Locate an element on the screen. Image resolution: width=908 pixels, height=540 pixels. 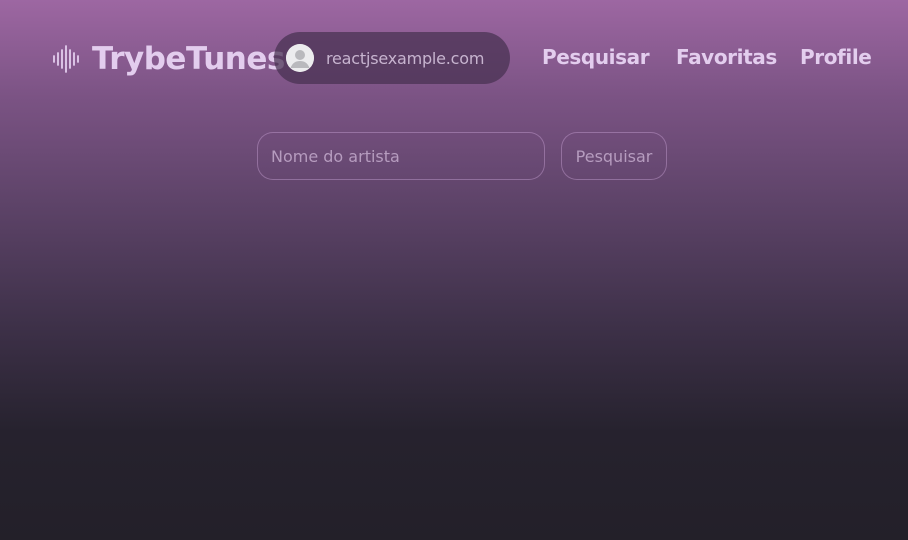
nav-link-favoritas: Favoritas is located at coordinates (726, 57).